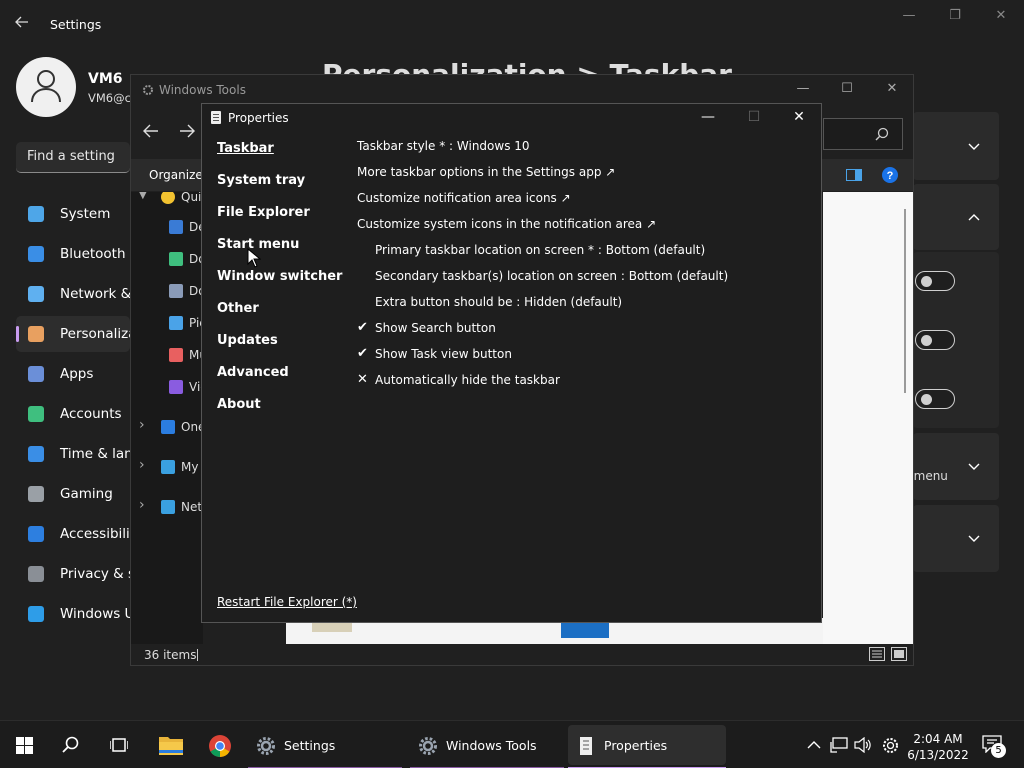  I want to click on sidebar-item: Bluetooth & devices, so click(73, 254).